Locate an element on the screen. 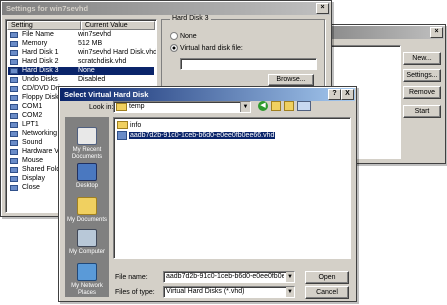 The height and width of the screenshot is (305, 447). setting-name: Display is located at coordinates (33, 178).